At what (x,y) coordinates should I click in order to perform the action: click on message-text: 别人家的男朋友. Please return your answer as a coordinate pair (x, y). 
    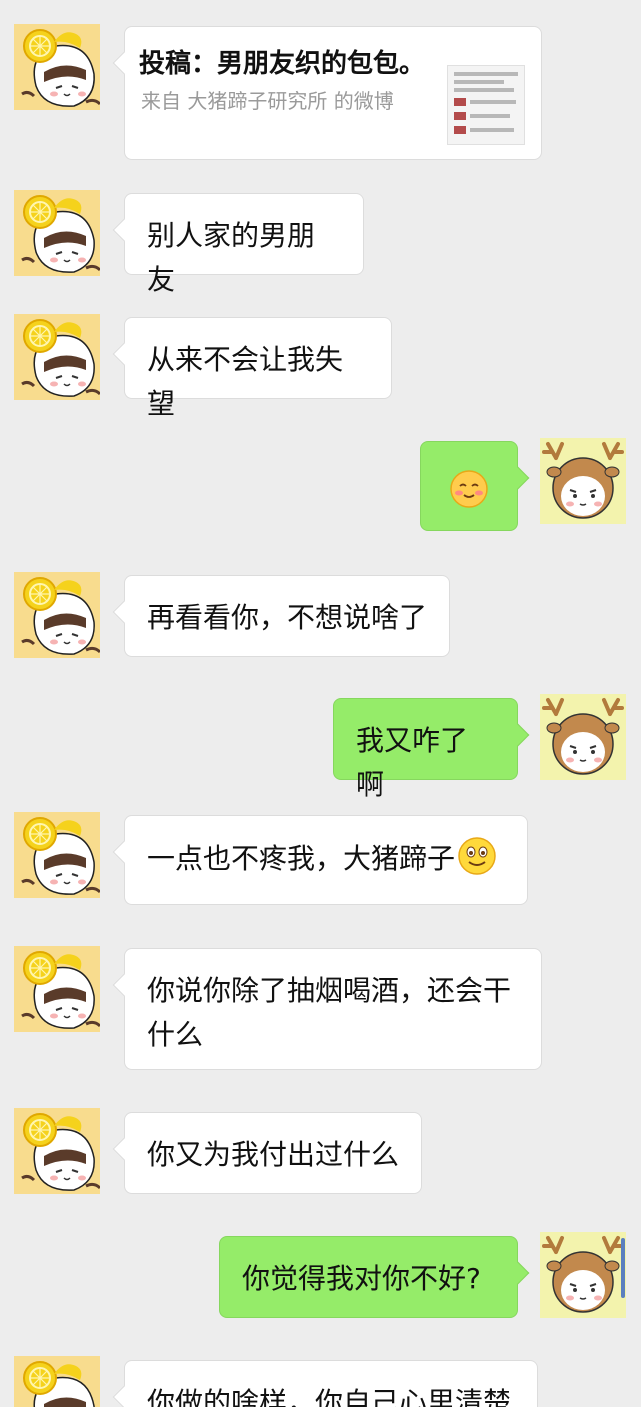
    Looking at the image, I should click on (231, 257).